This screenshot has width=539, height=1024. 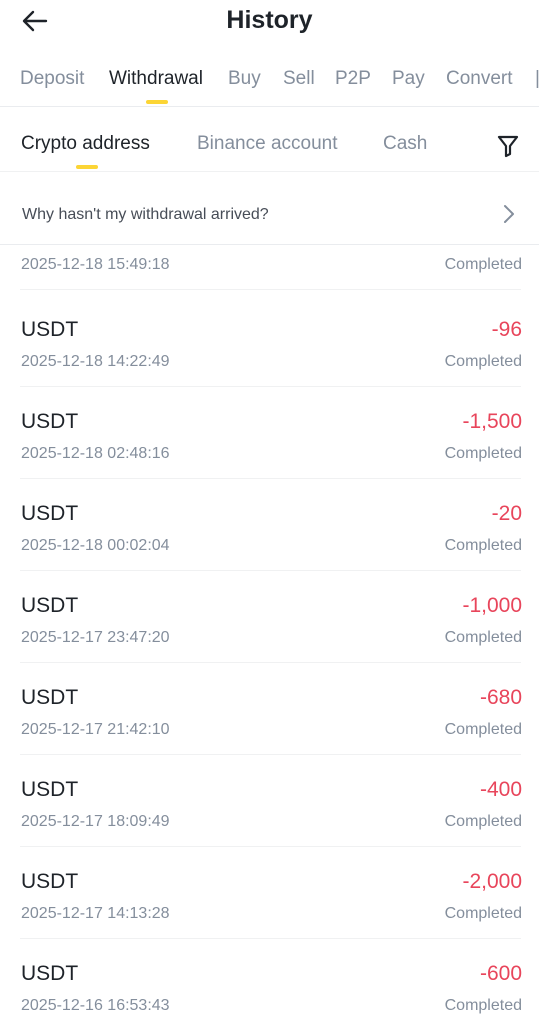 I want to click on row-amount: -600, so click(x=500, y=973).